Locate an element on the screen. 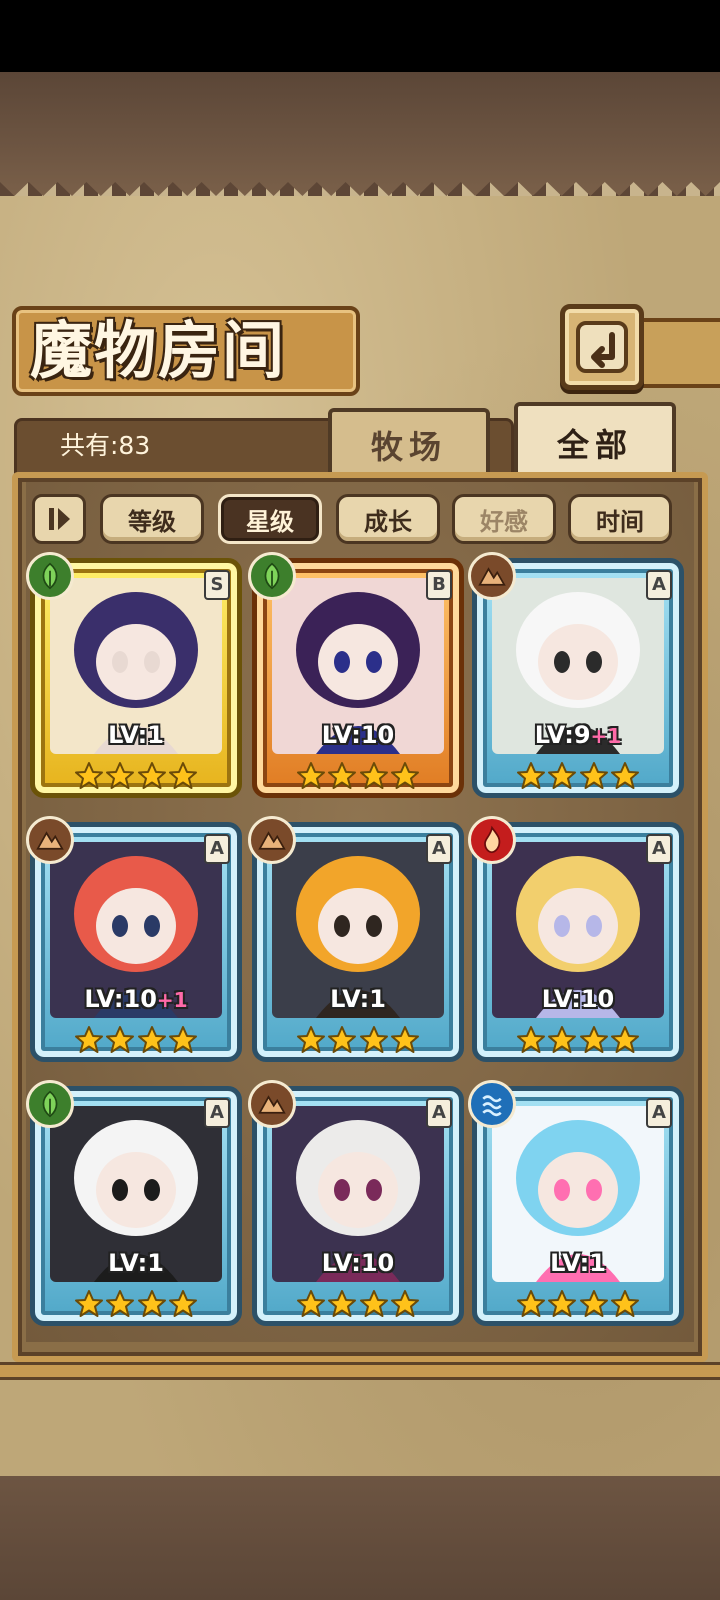 The width and height of the screenshot is (720, 1600). tab-ranch: 牧场 is located at coordinates (409, 443).